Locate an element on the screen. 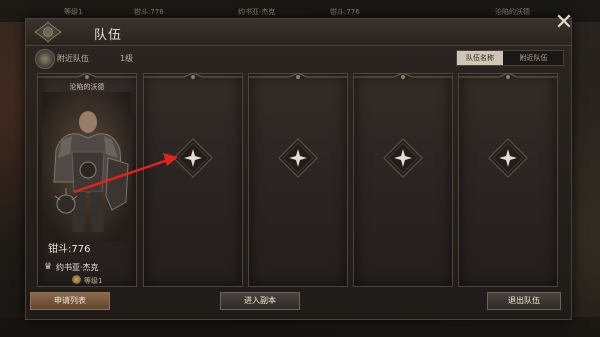 Image resolution: width=600 pixels, height=337 pixels. hud-level: 等级1 is located at coordinates (73, 12).